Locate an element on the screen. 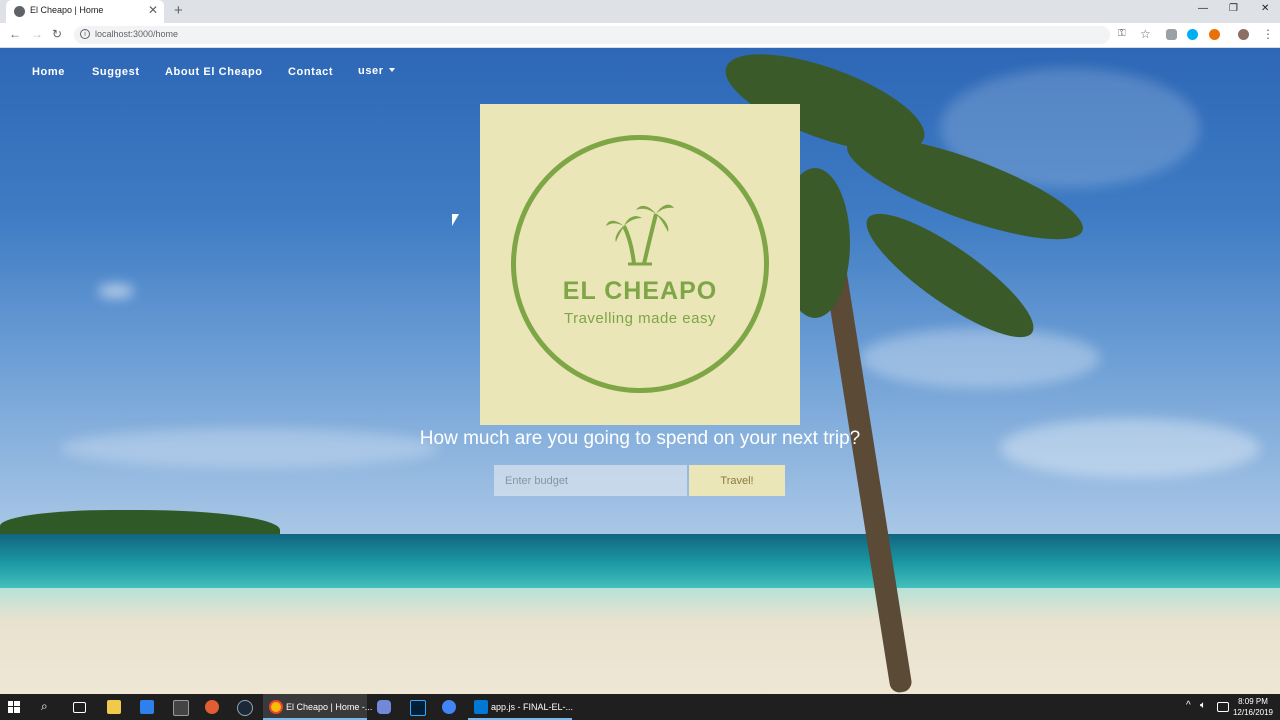 This screenshot has height=720, width=1280. windows-logo-icon is located at coordinates (14, 707).